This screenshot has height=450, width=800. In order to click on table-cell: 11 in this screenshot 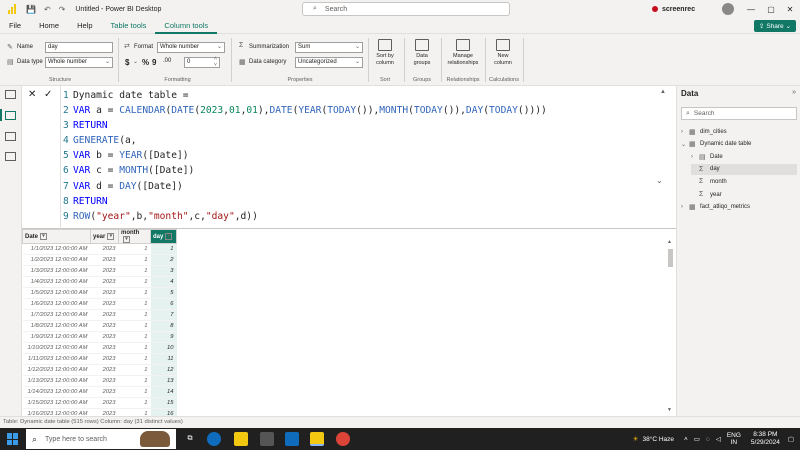, I will do `click(163, 359)`.